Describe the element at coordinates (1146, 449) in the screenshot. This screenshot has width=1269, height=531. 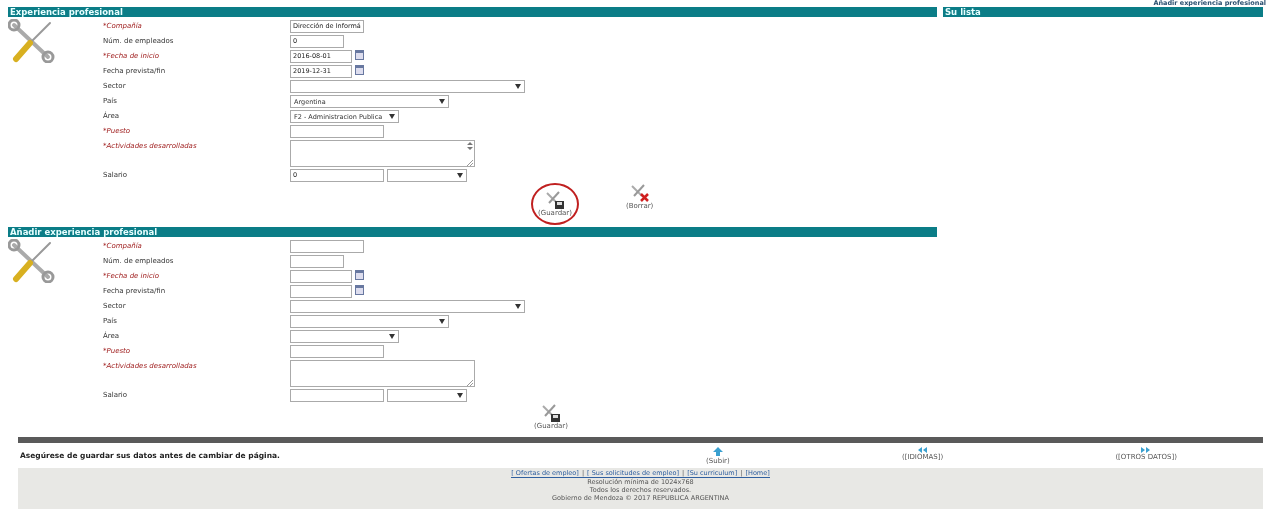
I see `double-right-arrow-icon` at that location.